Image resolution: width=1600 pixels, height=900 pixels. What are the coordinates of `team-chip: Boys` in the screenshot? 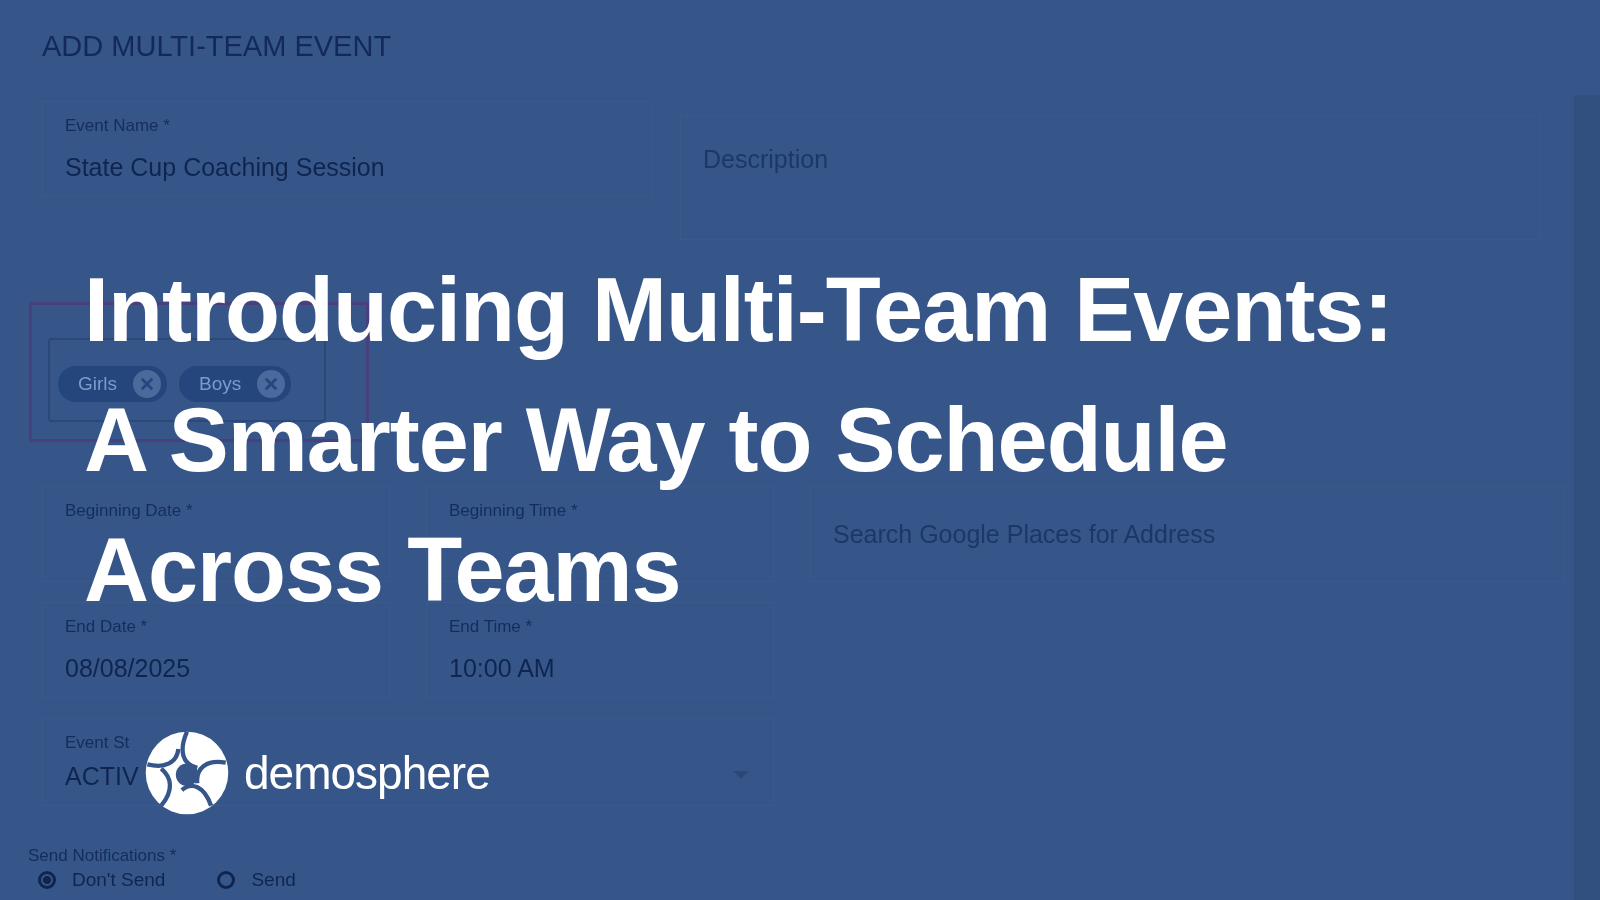 It's located at (235, 384).